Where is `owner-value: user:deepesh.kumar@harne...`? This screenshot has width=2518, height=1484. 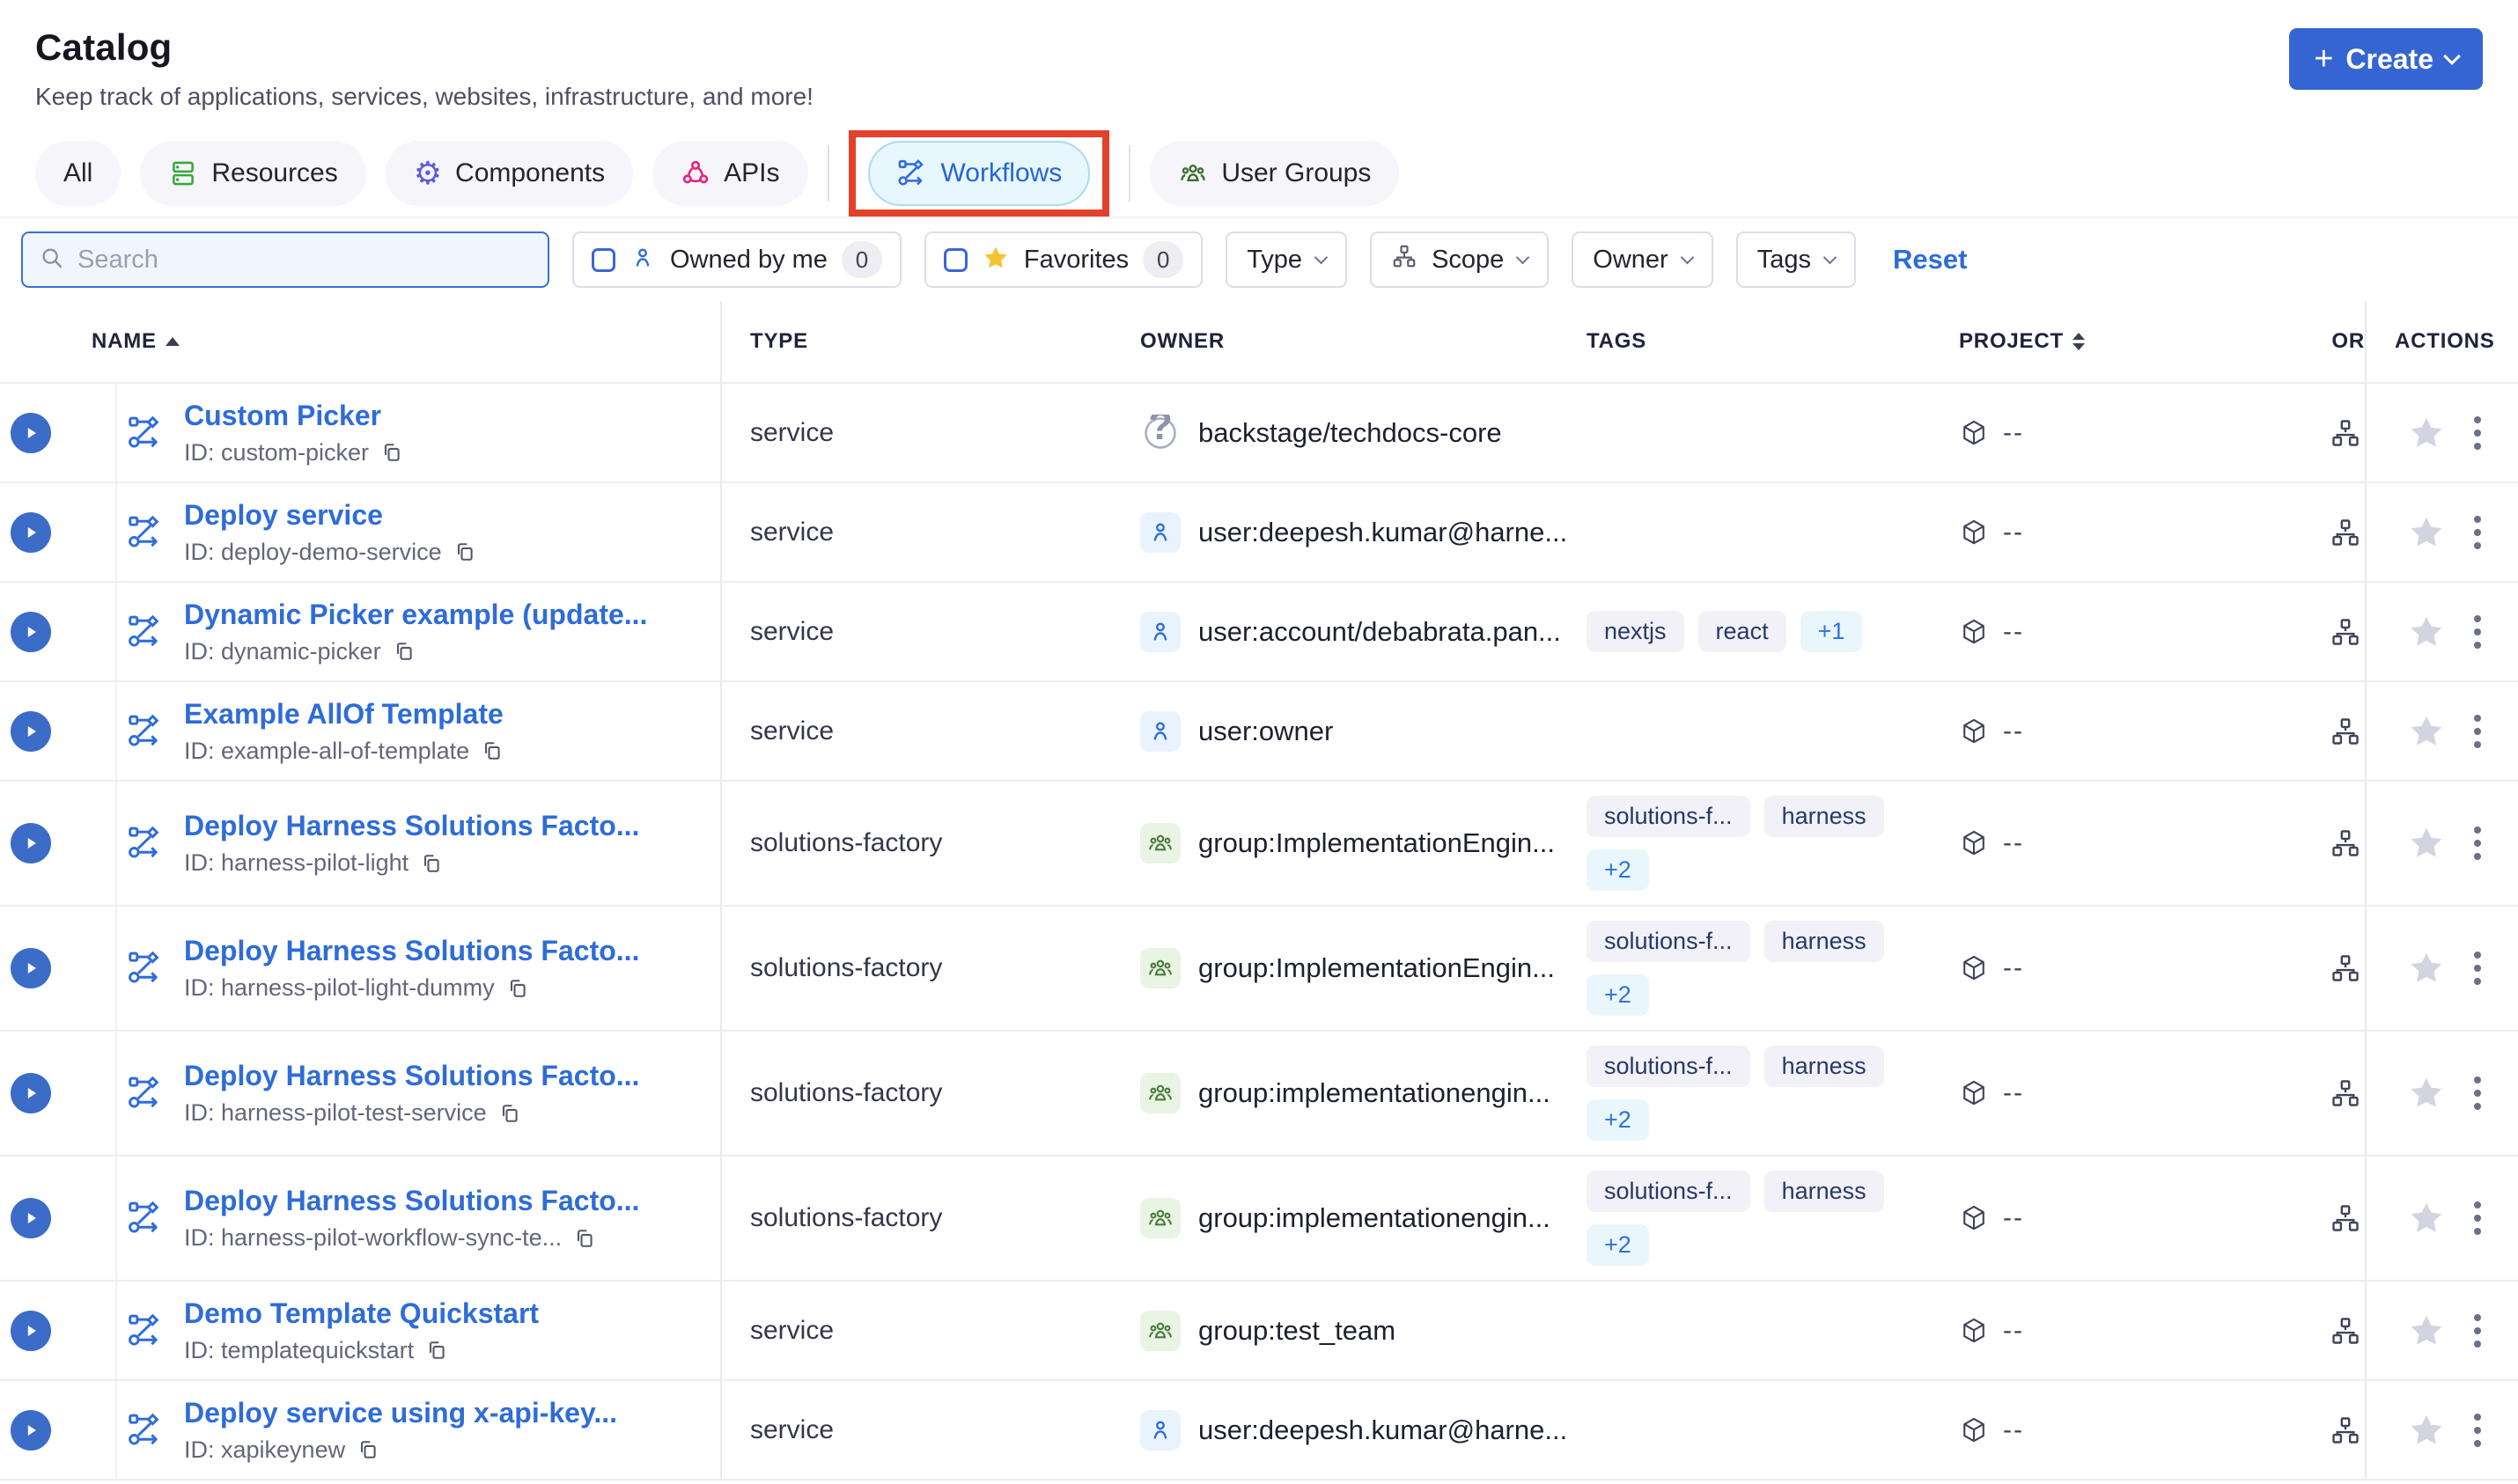
owner-value: user:deepesh.kumar@harne... is located at coordinates (1383, 531).